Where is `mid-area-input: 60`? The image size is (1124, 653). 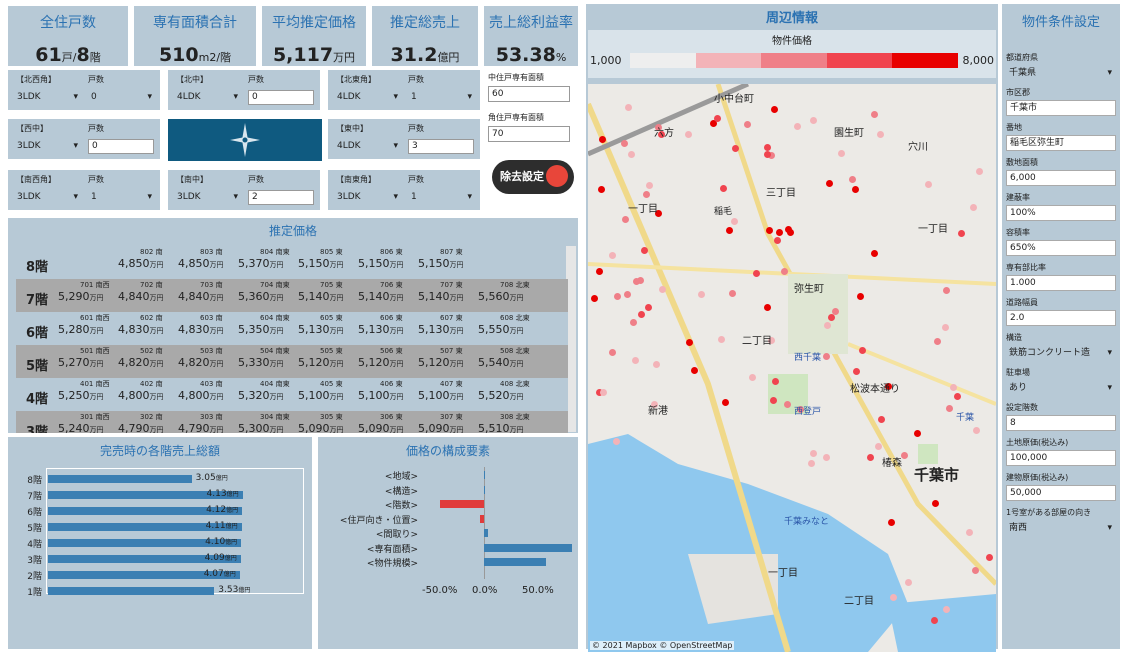 mid-area-input: 60 is located at coordinates (529, 94).